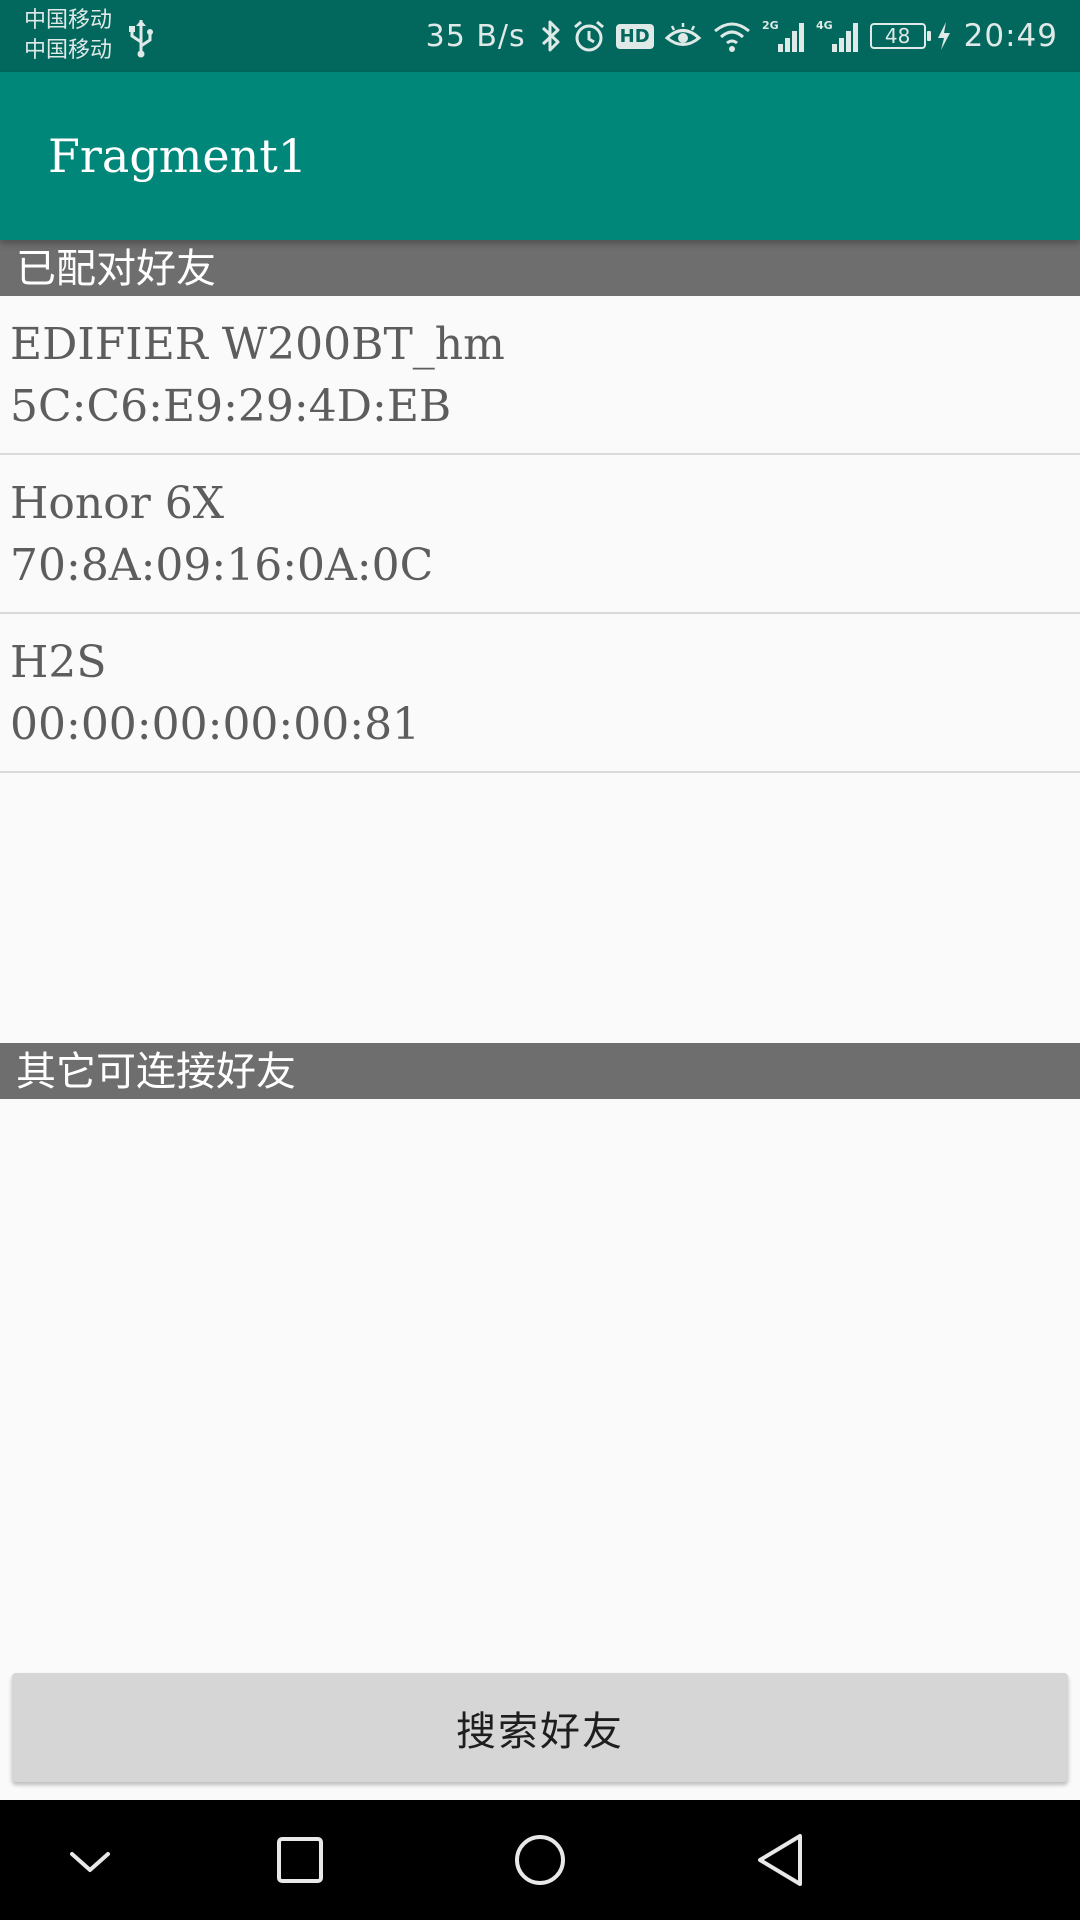 The height and width of the screenshot is (1920, 1080). What do you see at coordinates (141, 39) in the screenshot?
I see `usb-icon` at bounding box center [141, 39].